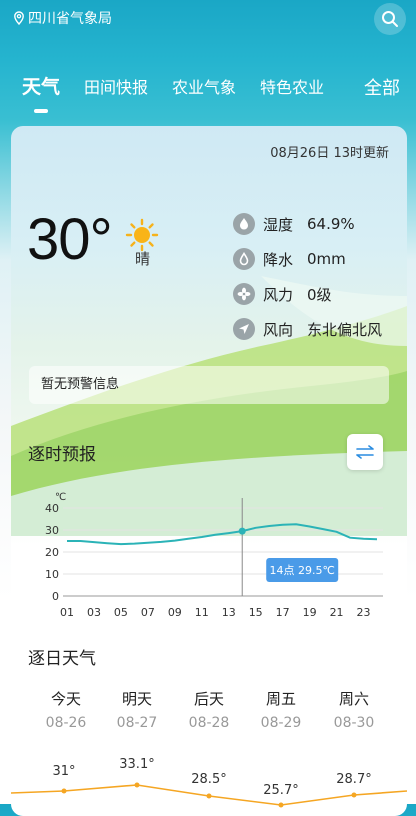 Image resolution: width=416 pixels, height=816 pixels. I want to click on current-temperature: 30°, so click(70, 239).